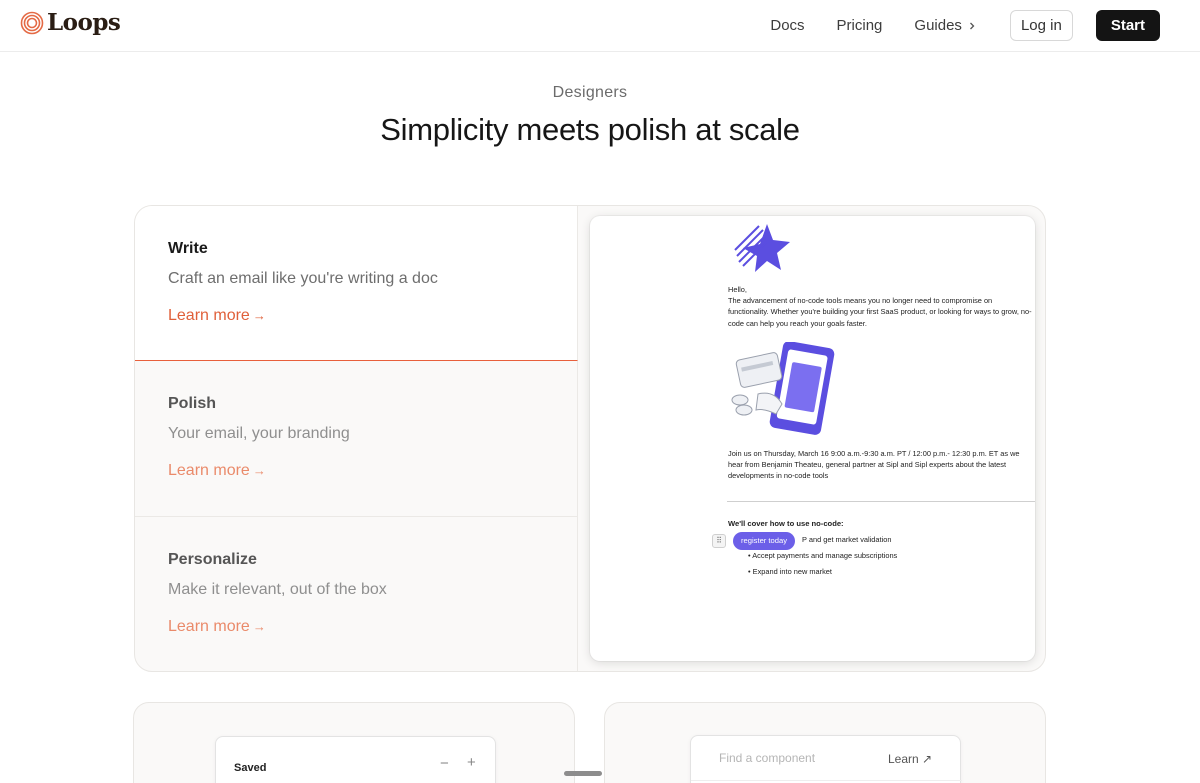 The image size is (1200, 783). Describe the element at coordinates (277, 589) in the screenshot. I see `feature-description: Make it relevant, out of the box` at that location.